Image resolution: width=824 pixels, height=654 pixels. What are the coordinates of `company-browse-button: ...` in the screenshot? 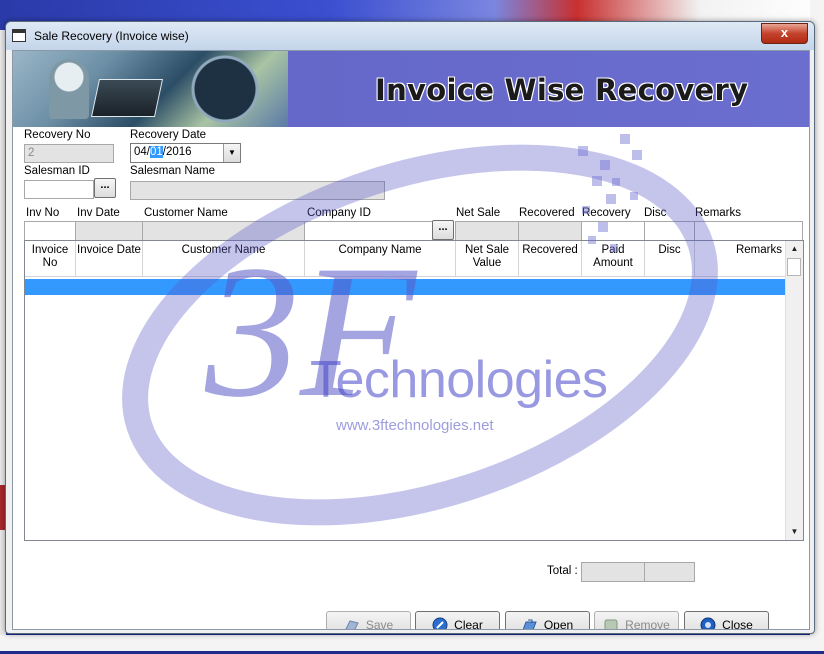 It's located at (443, 230).